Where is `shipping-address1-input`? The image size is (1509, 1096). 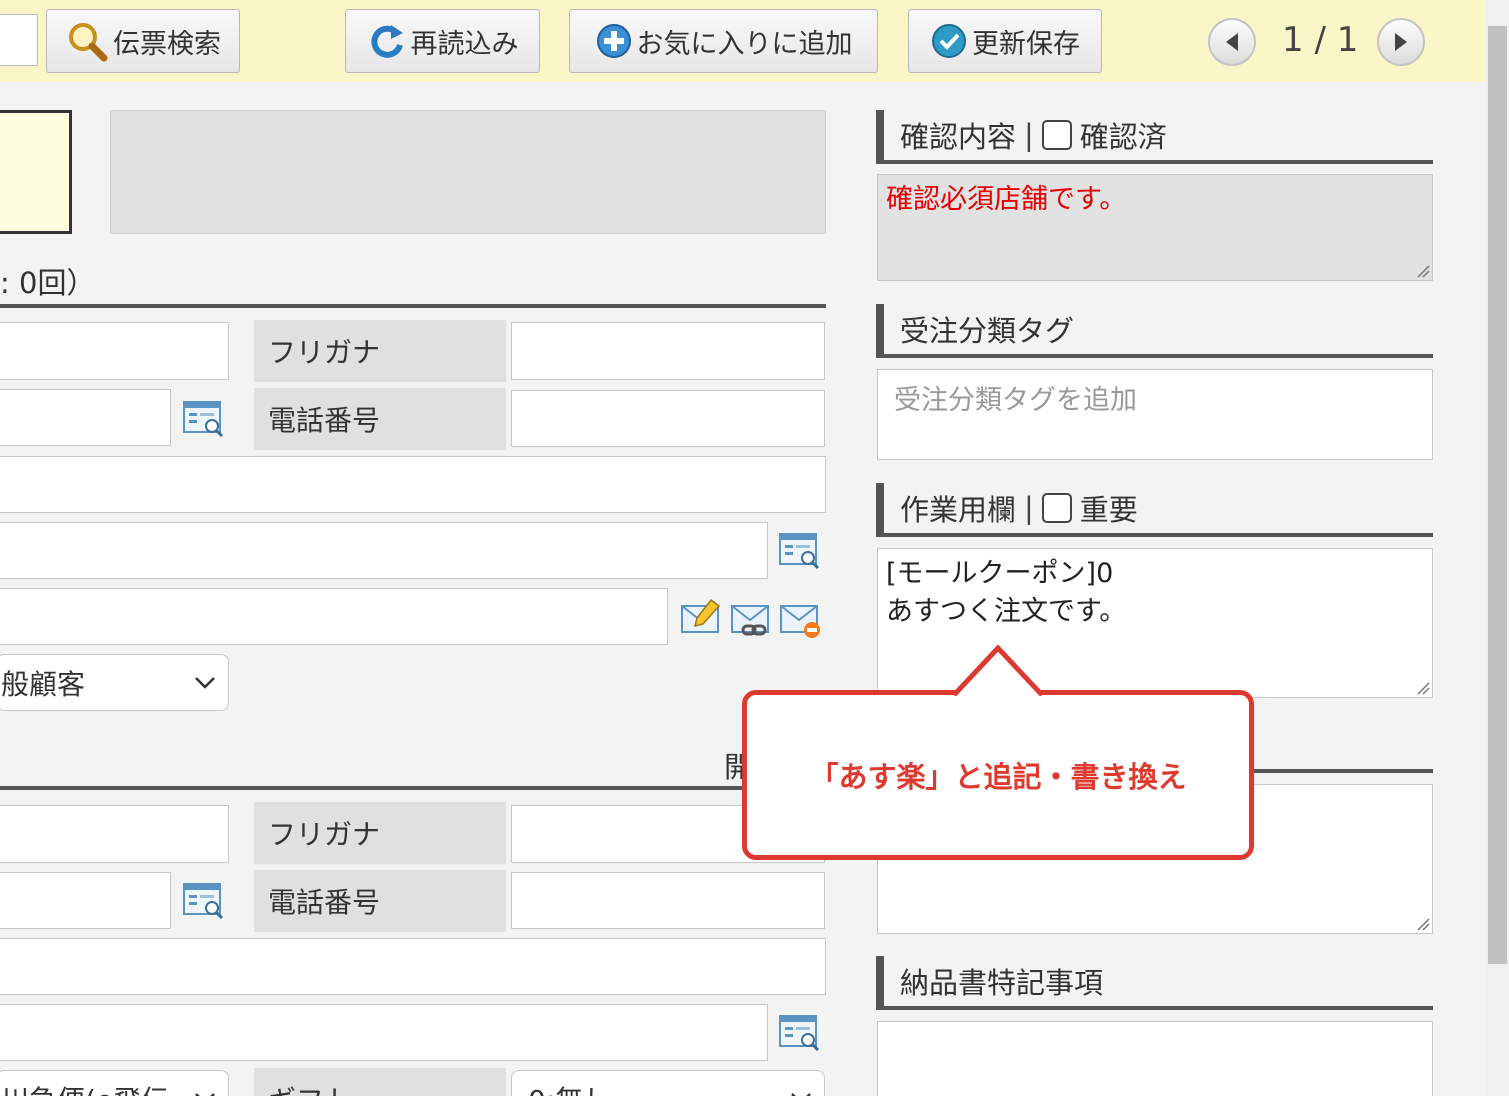 shipping-address1-input is located at coordinates (413, 966).